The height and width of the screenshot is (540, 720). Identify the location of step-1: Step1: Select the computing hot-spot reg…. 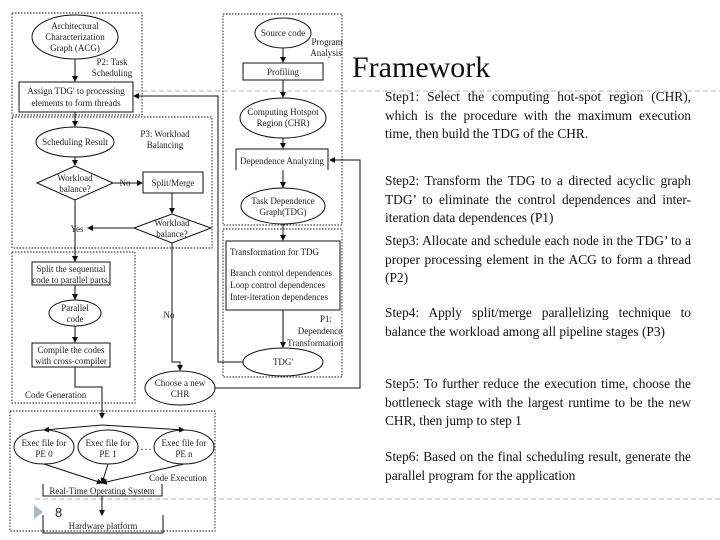
(538, 115).